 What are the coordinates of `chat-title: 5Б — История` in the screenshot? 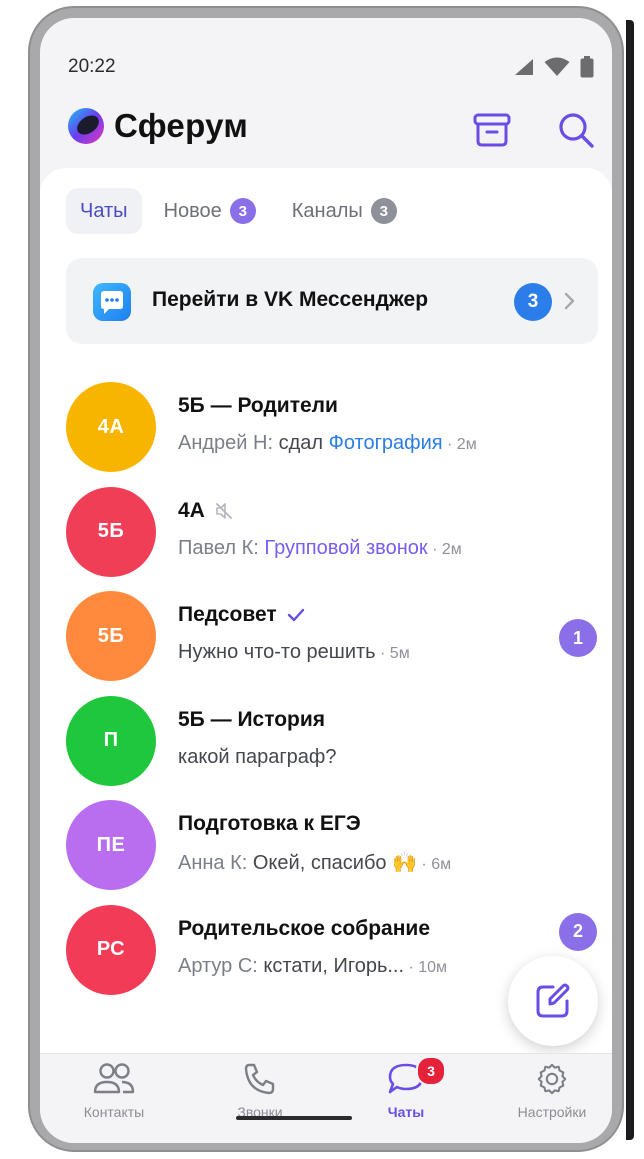 It's located at (251, 720).